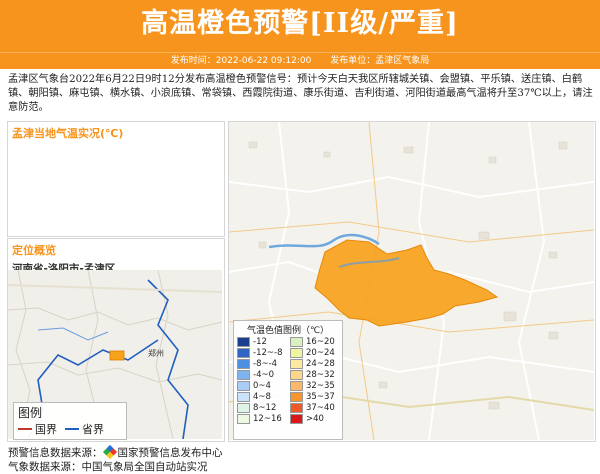 This screenshot has height=474, width=600. I want to click on temperature-legend-item: -12, so click(261, 342).